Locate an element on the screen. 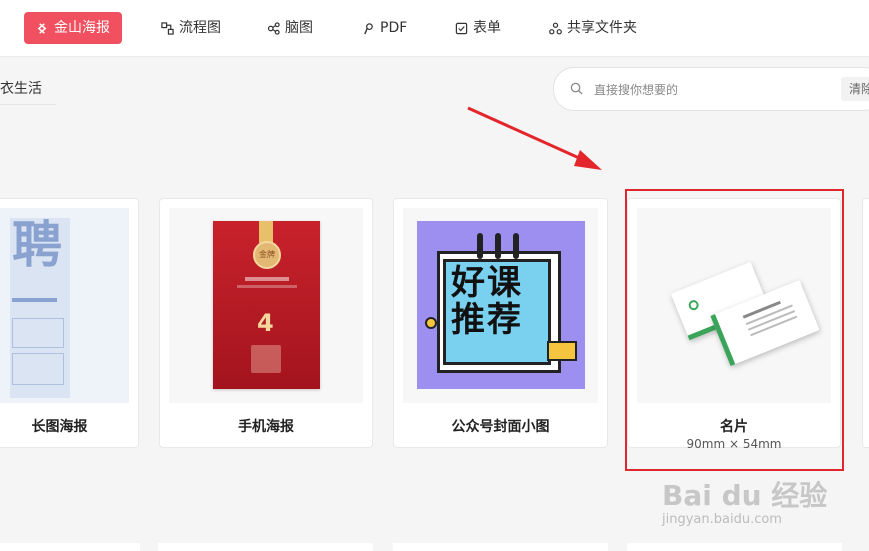  tab-label: 流程图 is located at coordinates (200, 28).